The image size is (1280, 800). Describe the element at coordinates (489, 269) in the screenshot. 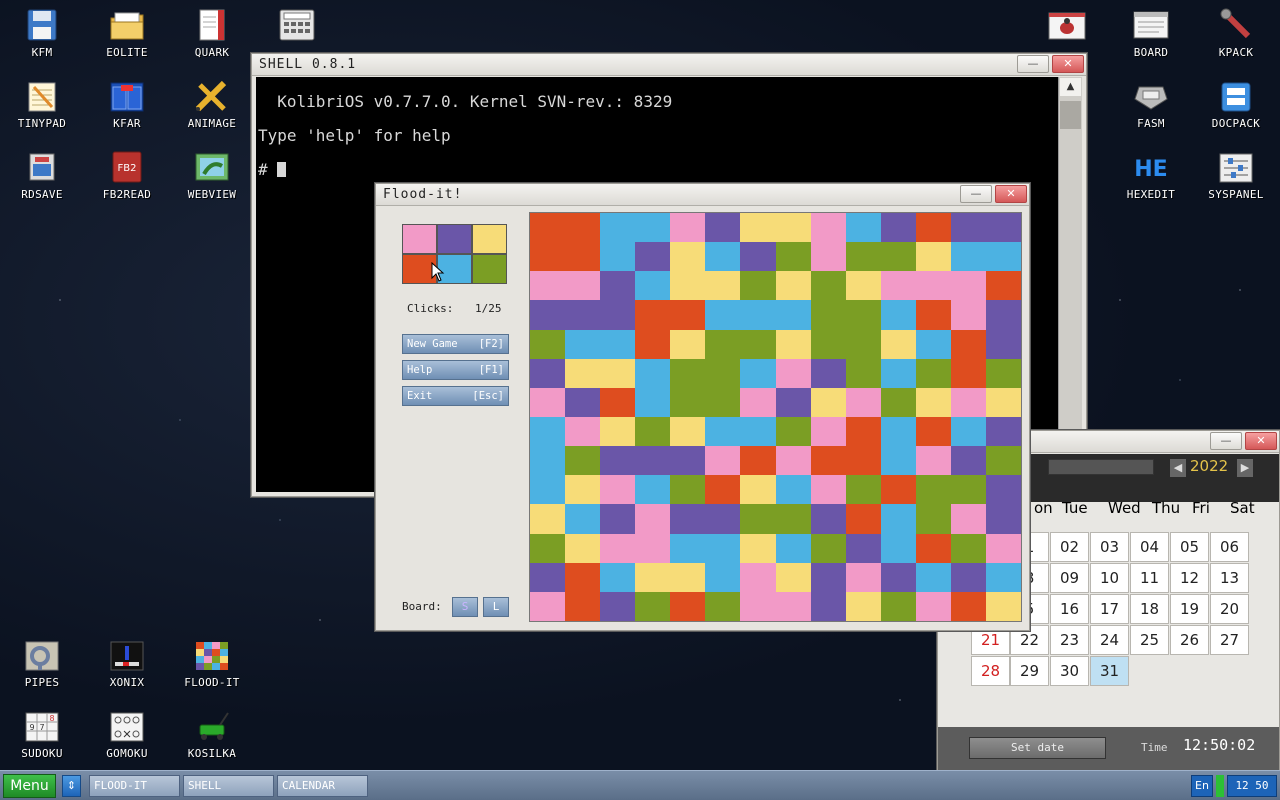

I see `color-swatch-green` at that location.